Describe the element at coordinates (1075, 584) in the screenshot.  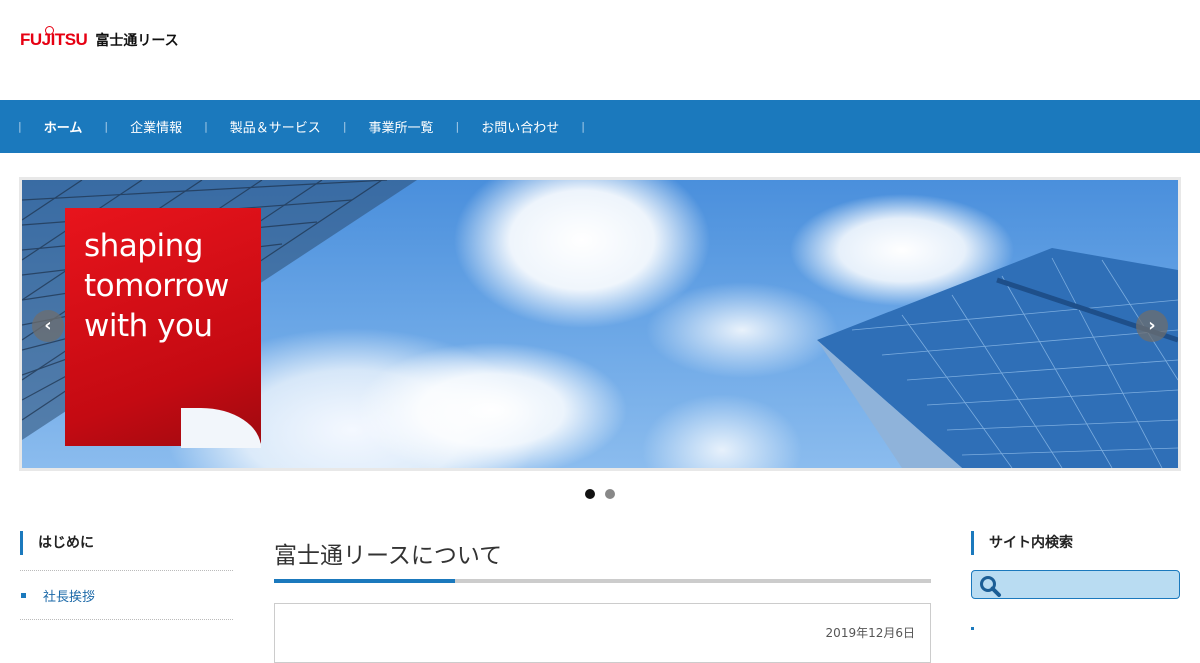
I see `site-search-input` at that location.